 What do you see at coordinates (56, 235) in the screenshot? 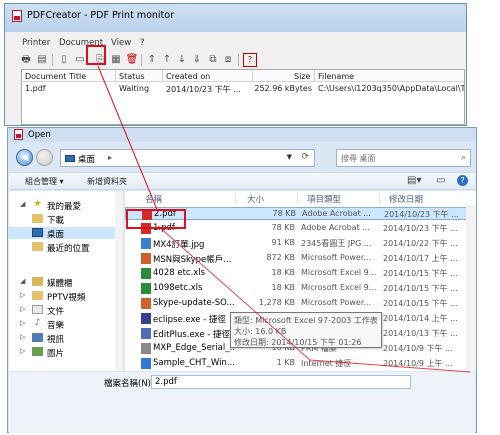
I see `nav-label: 桌面` at bounding box center [56, 235].